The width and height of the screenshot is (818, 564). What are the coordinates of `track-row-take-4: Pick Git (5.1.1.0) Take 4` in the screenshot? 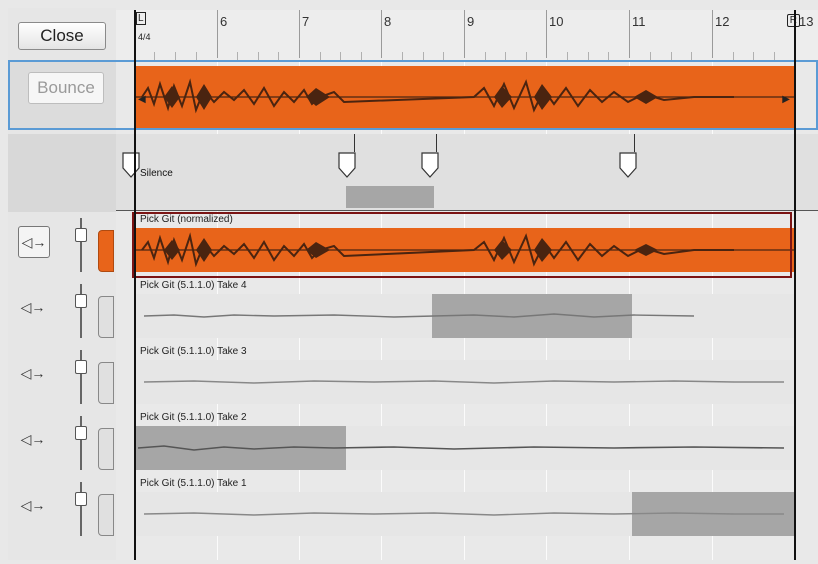 It's located at (467, 311).